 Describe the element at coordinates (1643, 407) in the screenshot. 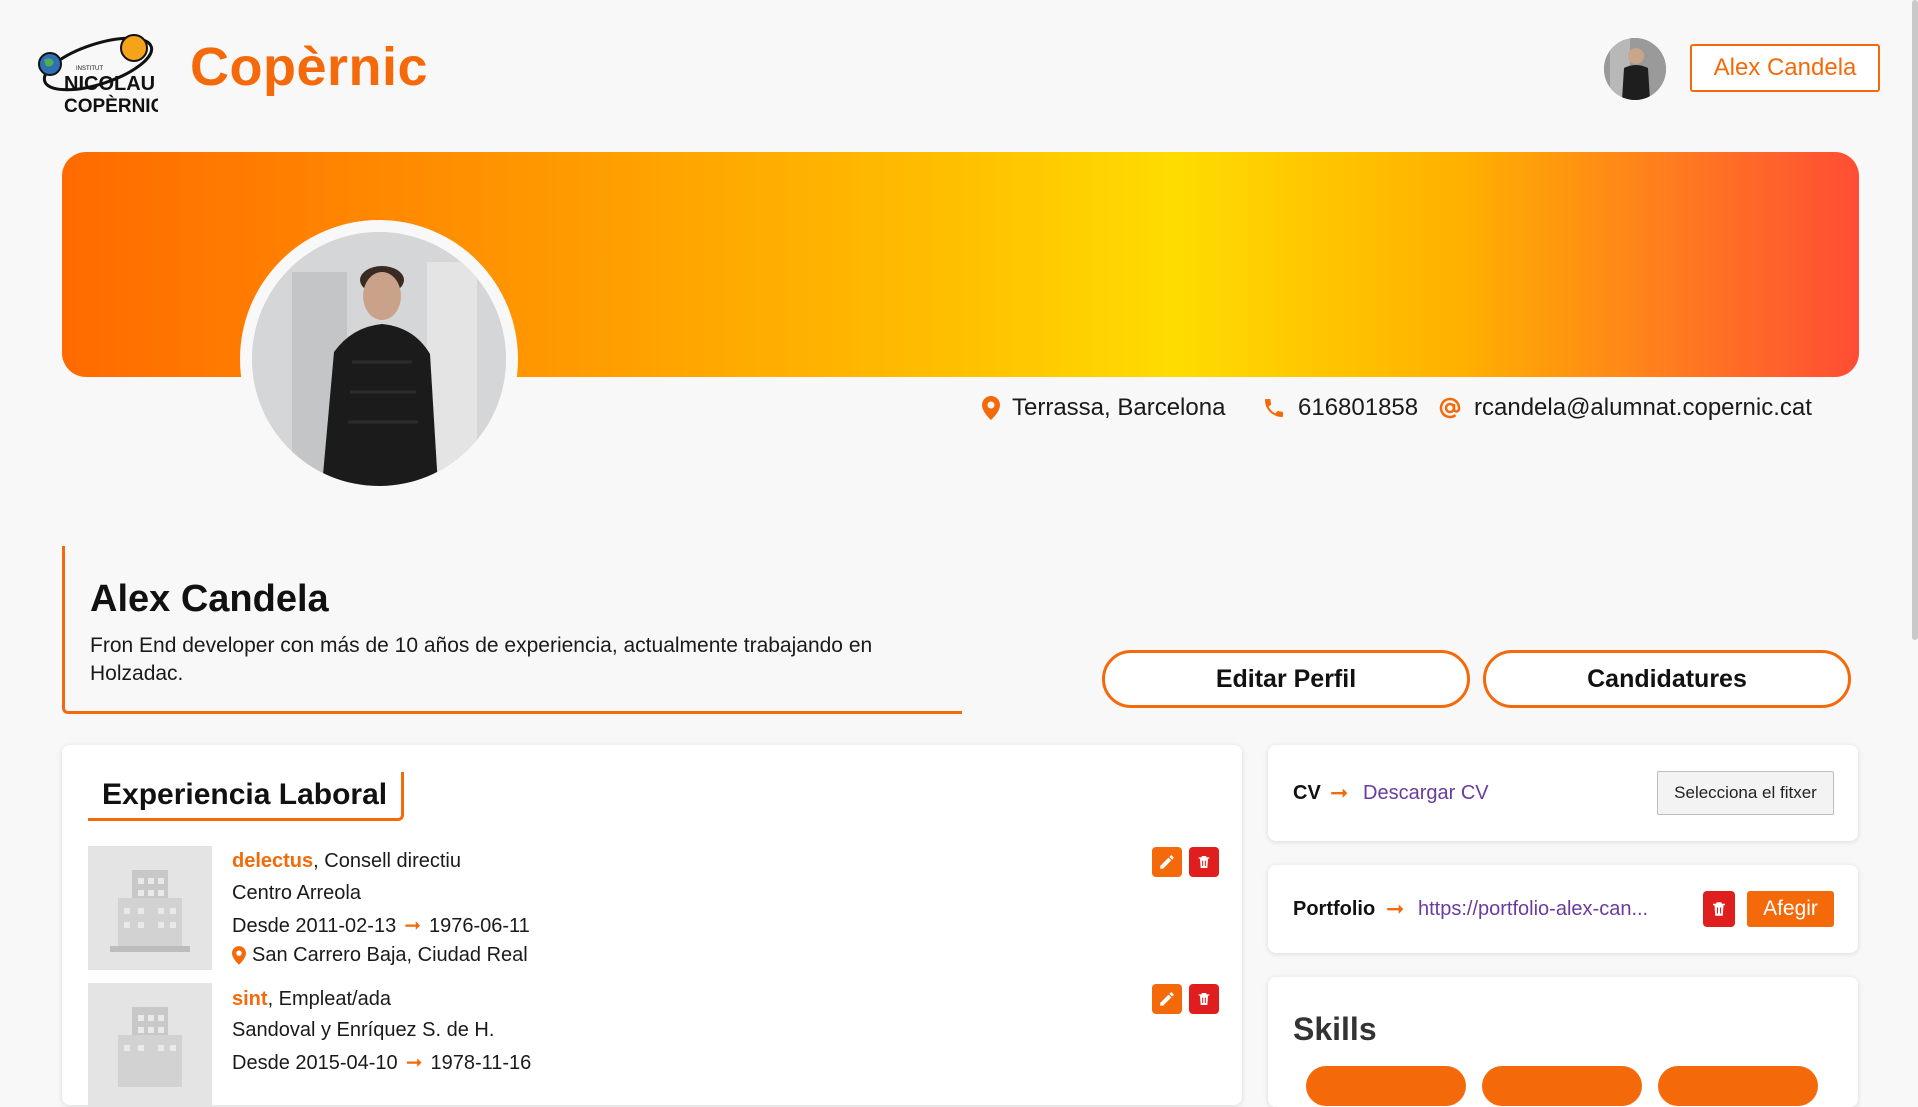

I see `email-text: rcandela@alumnat.copernic.cat` at that location.